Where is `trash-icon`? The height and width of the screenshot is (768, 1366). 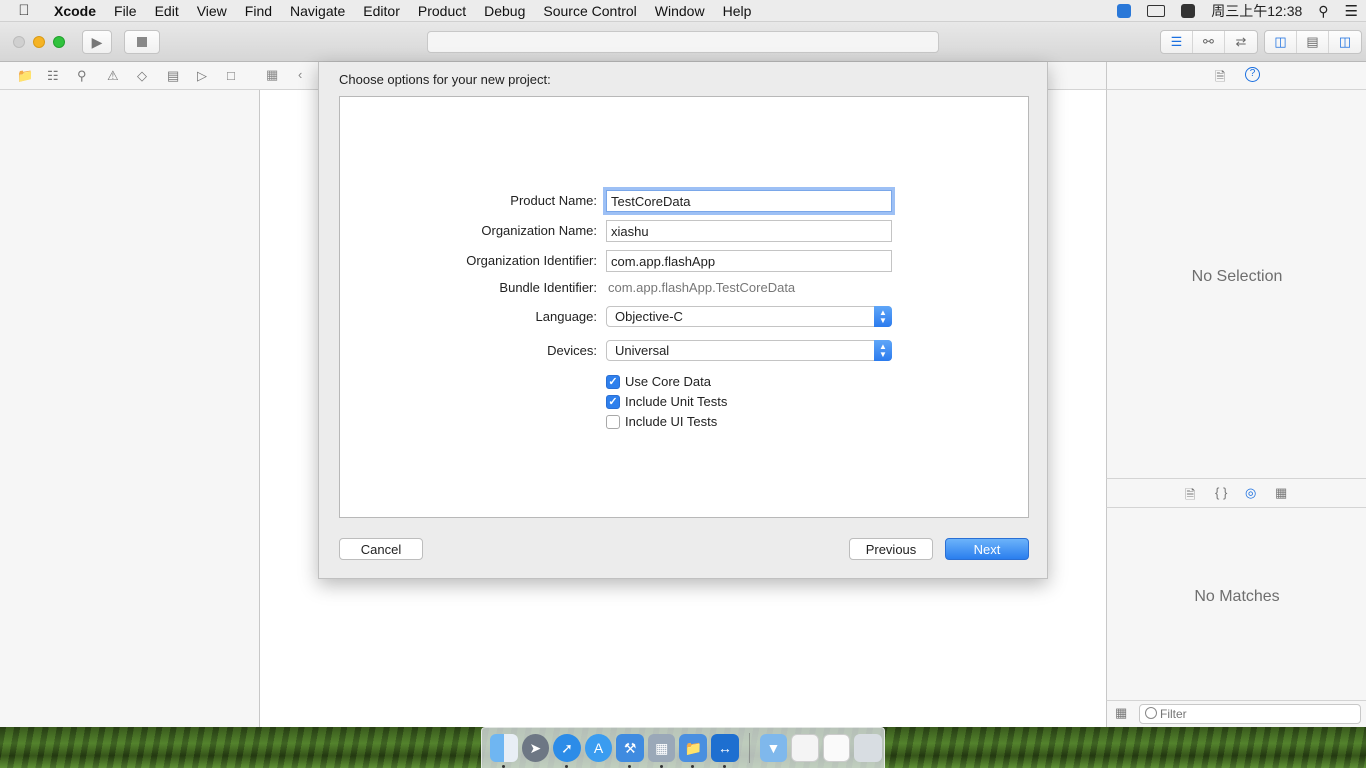
trash-icon is located at coordinates (868, 748).